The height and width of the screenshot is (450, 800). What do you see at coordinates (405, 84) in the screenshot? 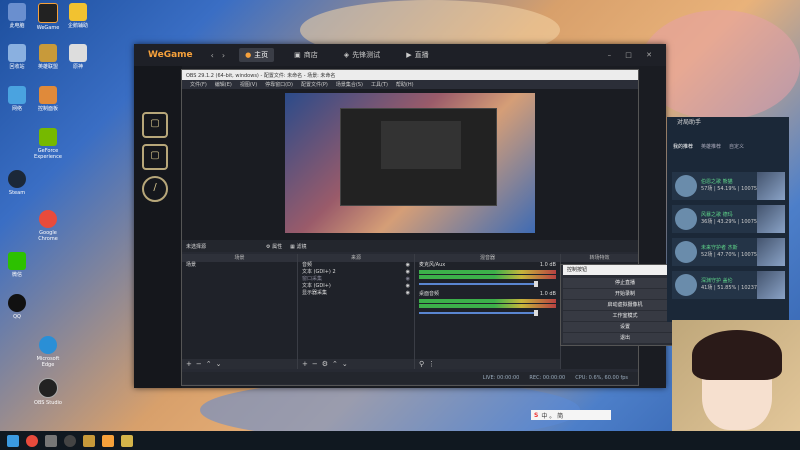
I see `menu-help: 帮助(H)` at bounding box center [405, 84].